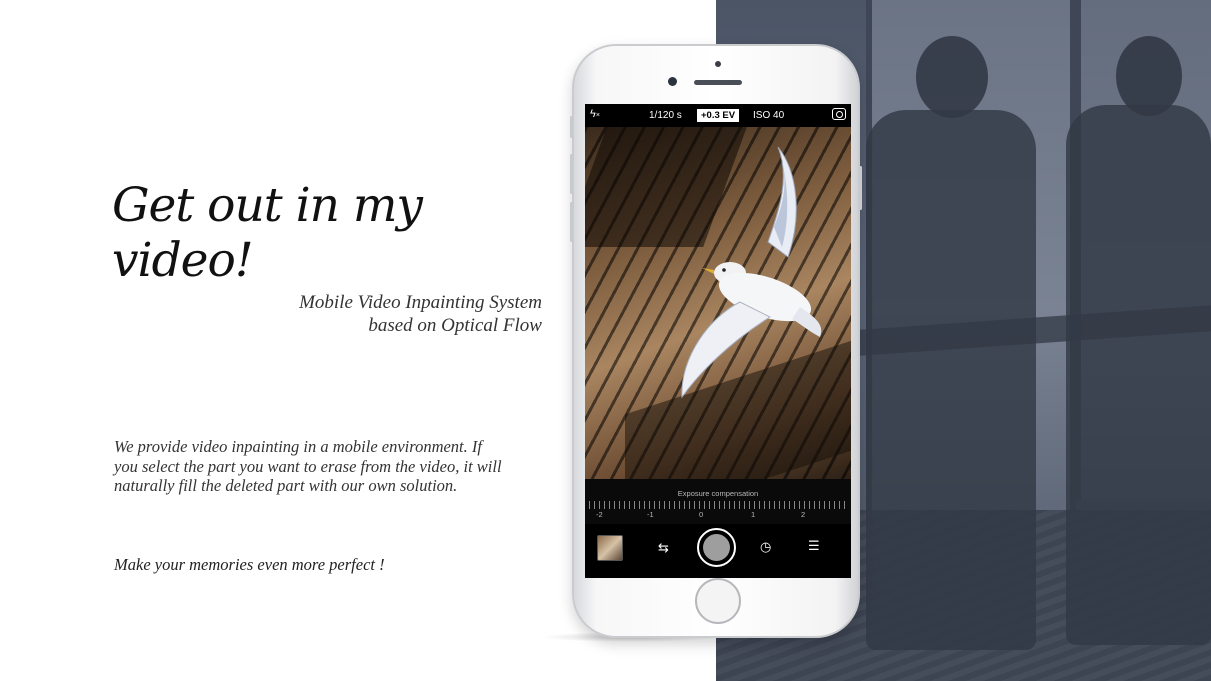 The height and width of the screenshot is (681, 1211). I want to click on camera-viewfinder, so click(718, 326).